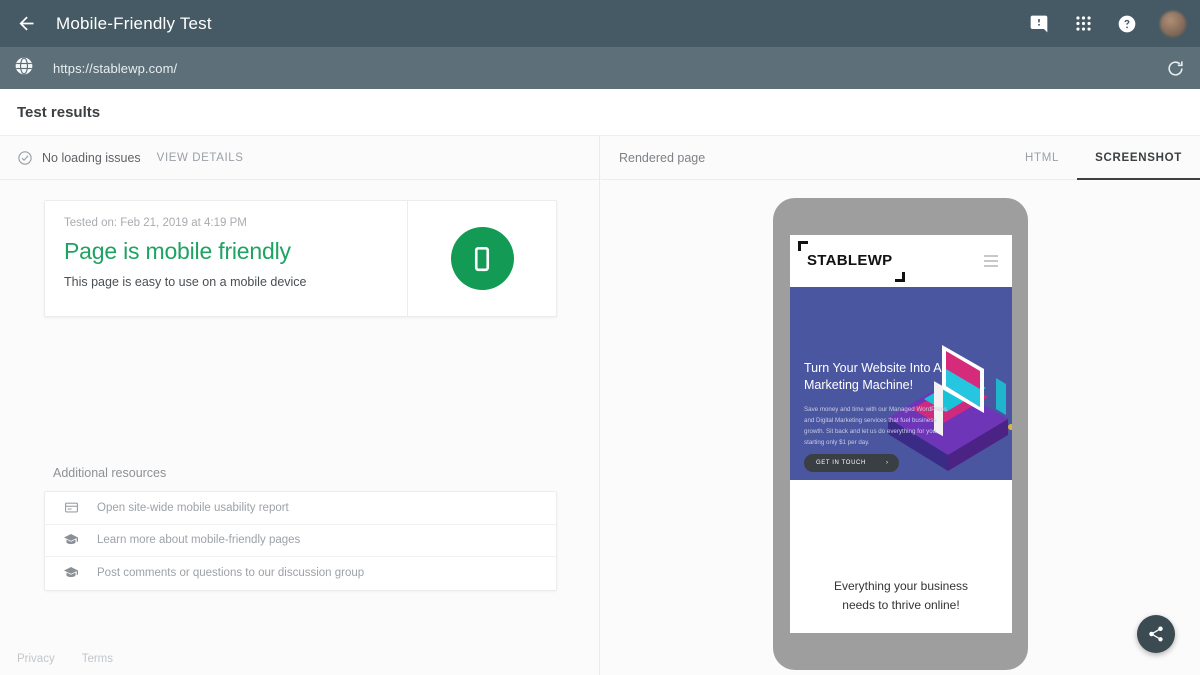  What do you see at coordinates (26, 24) in the screenshot?
I see `back-arrow-icon` at bounding box center [26, 24].